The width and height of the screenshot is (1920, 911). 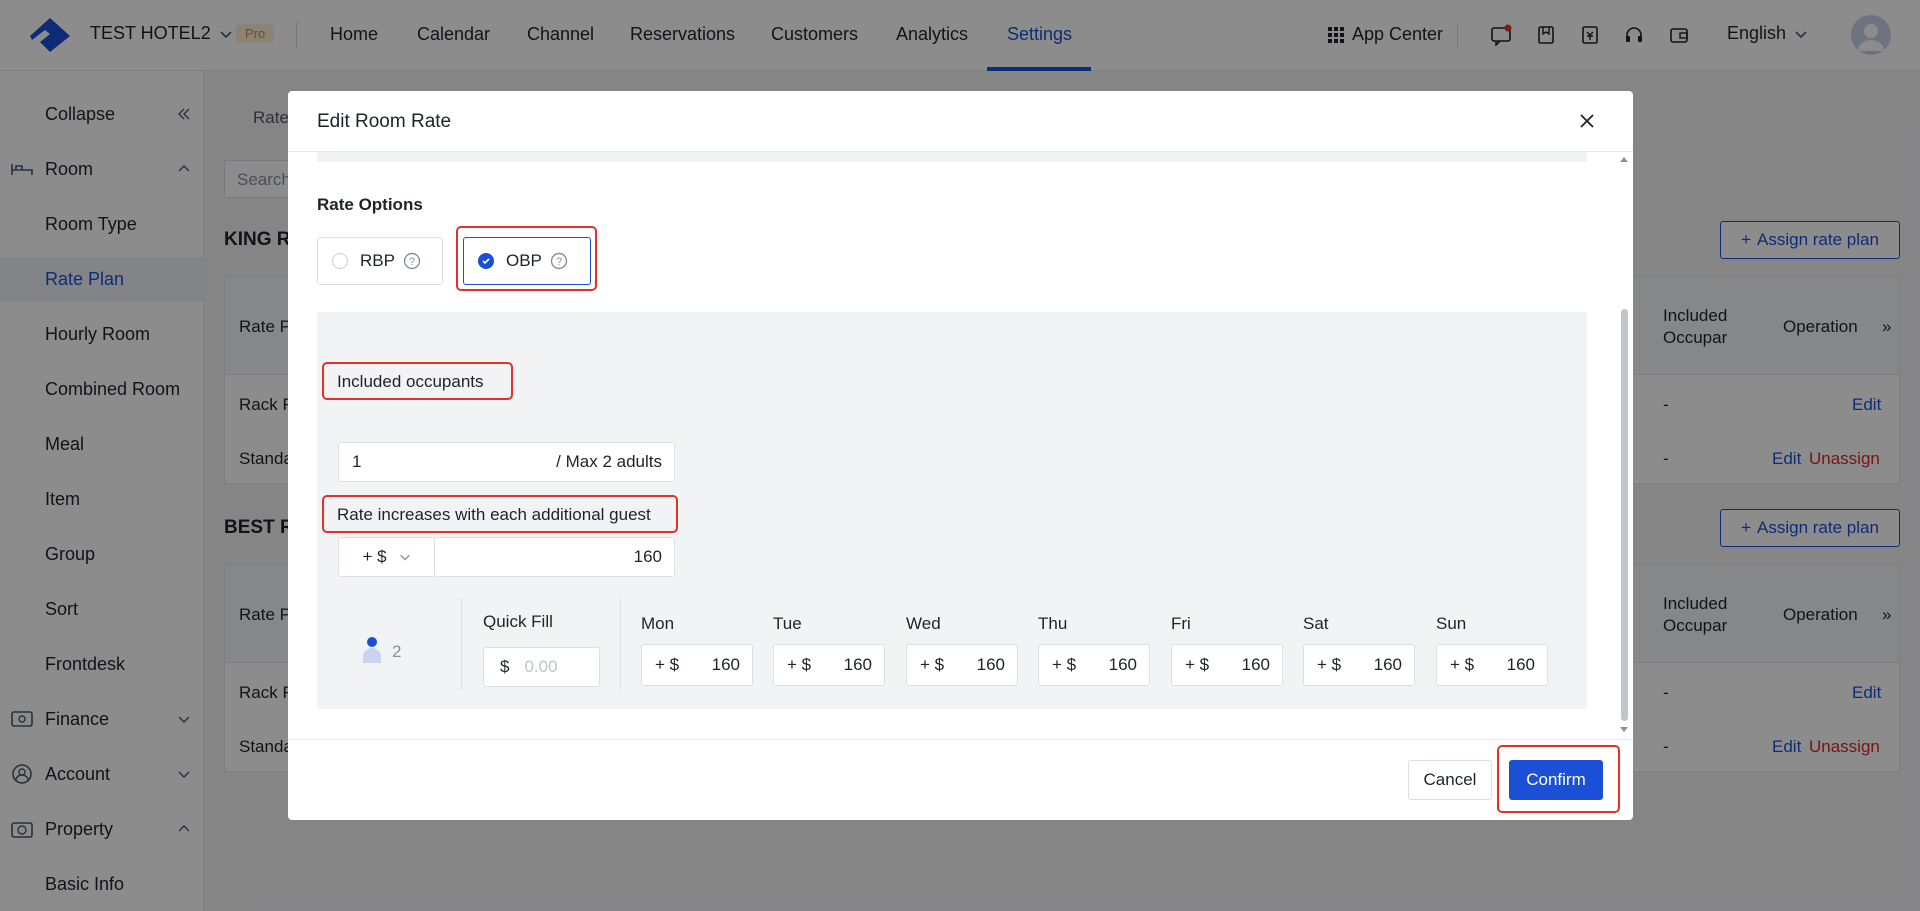 What do you see at coordinates (1624, 515) in the screenshot?
I see `scrollbar` at bounding box center [1624, 515].